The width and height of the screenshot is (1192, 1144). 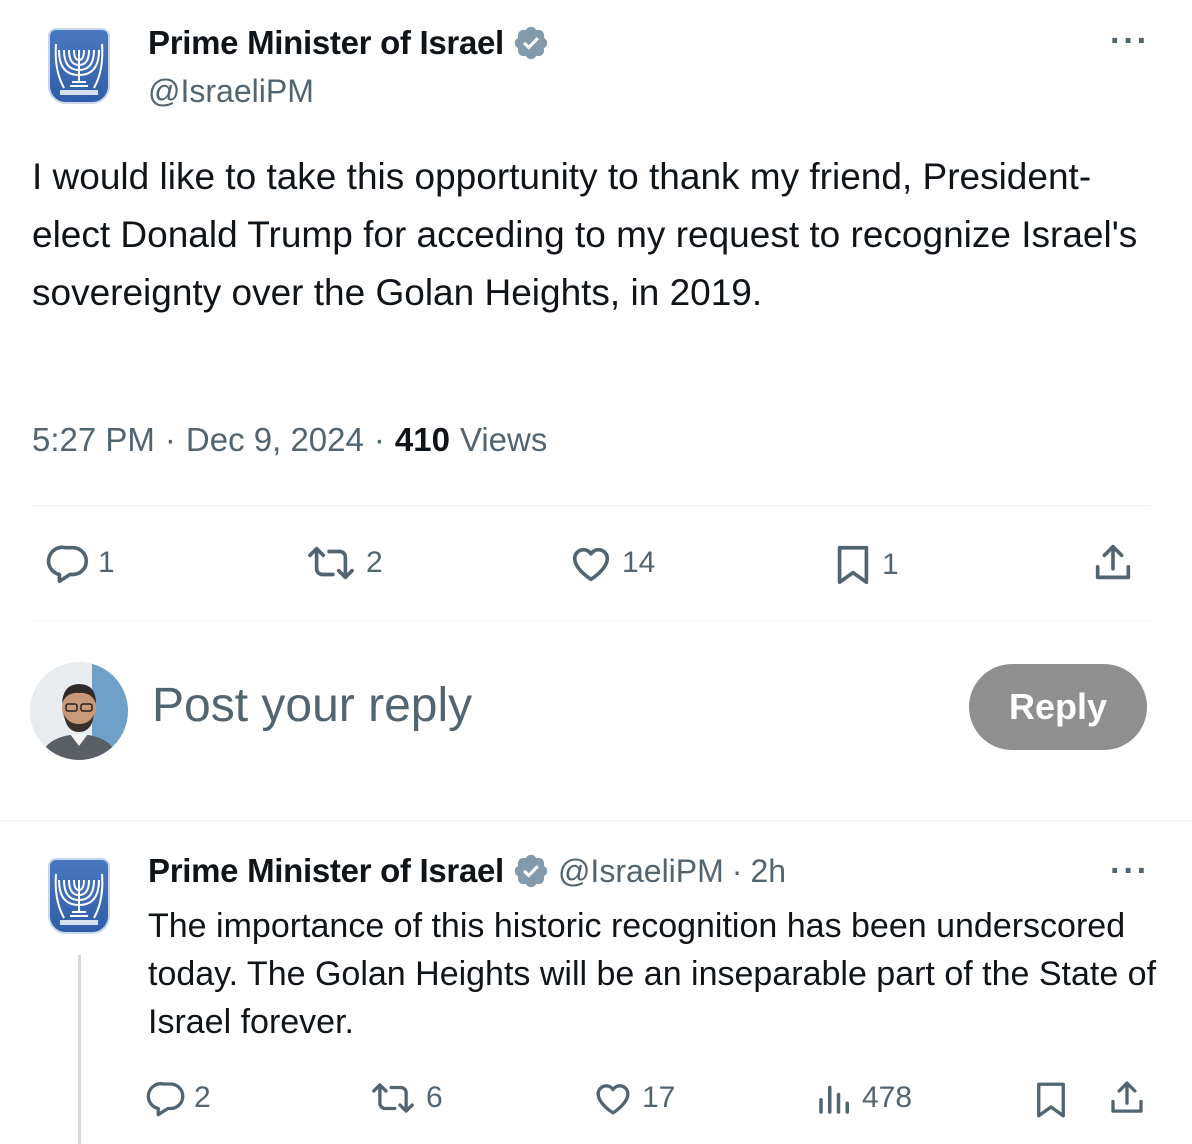 I want to click on repost-count: 6, so click(x=434, y=1097).